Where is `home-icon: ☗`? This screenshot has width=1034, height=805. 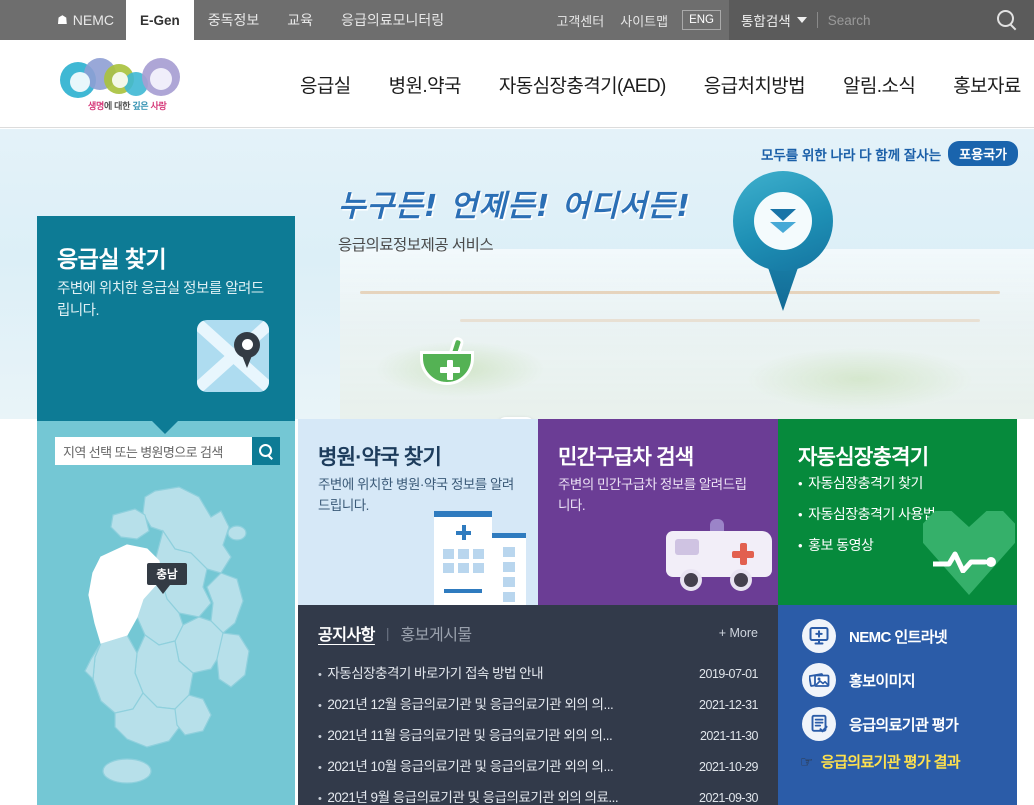
home-icon: ☗ is located at coordinates (62, 20).